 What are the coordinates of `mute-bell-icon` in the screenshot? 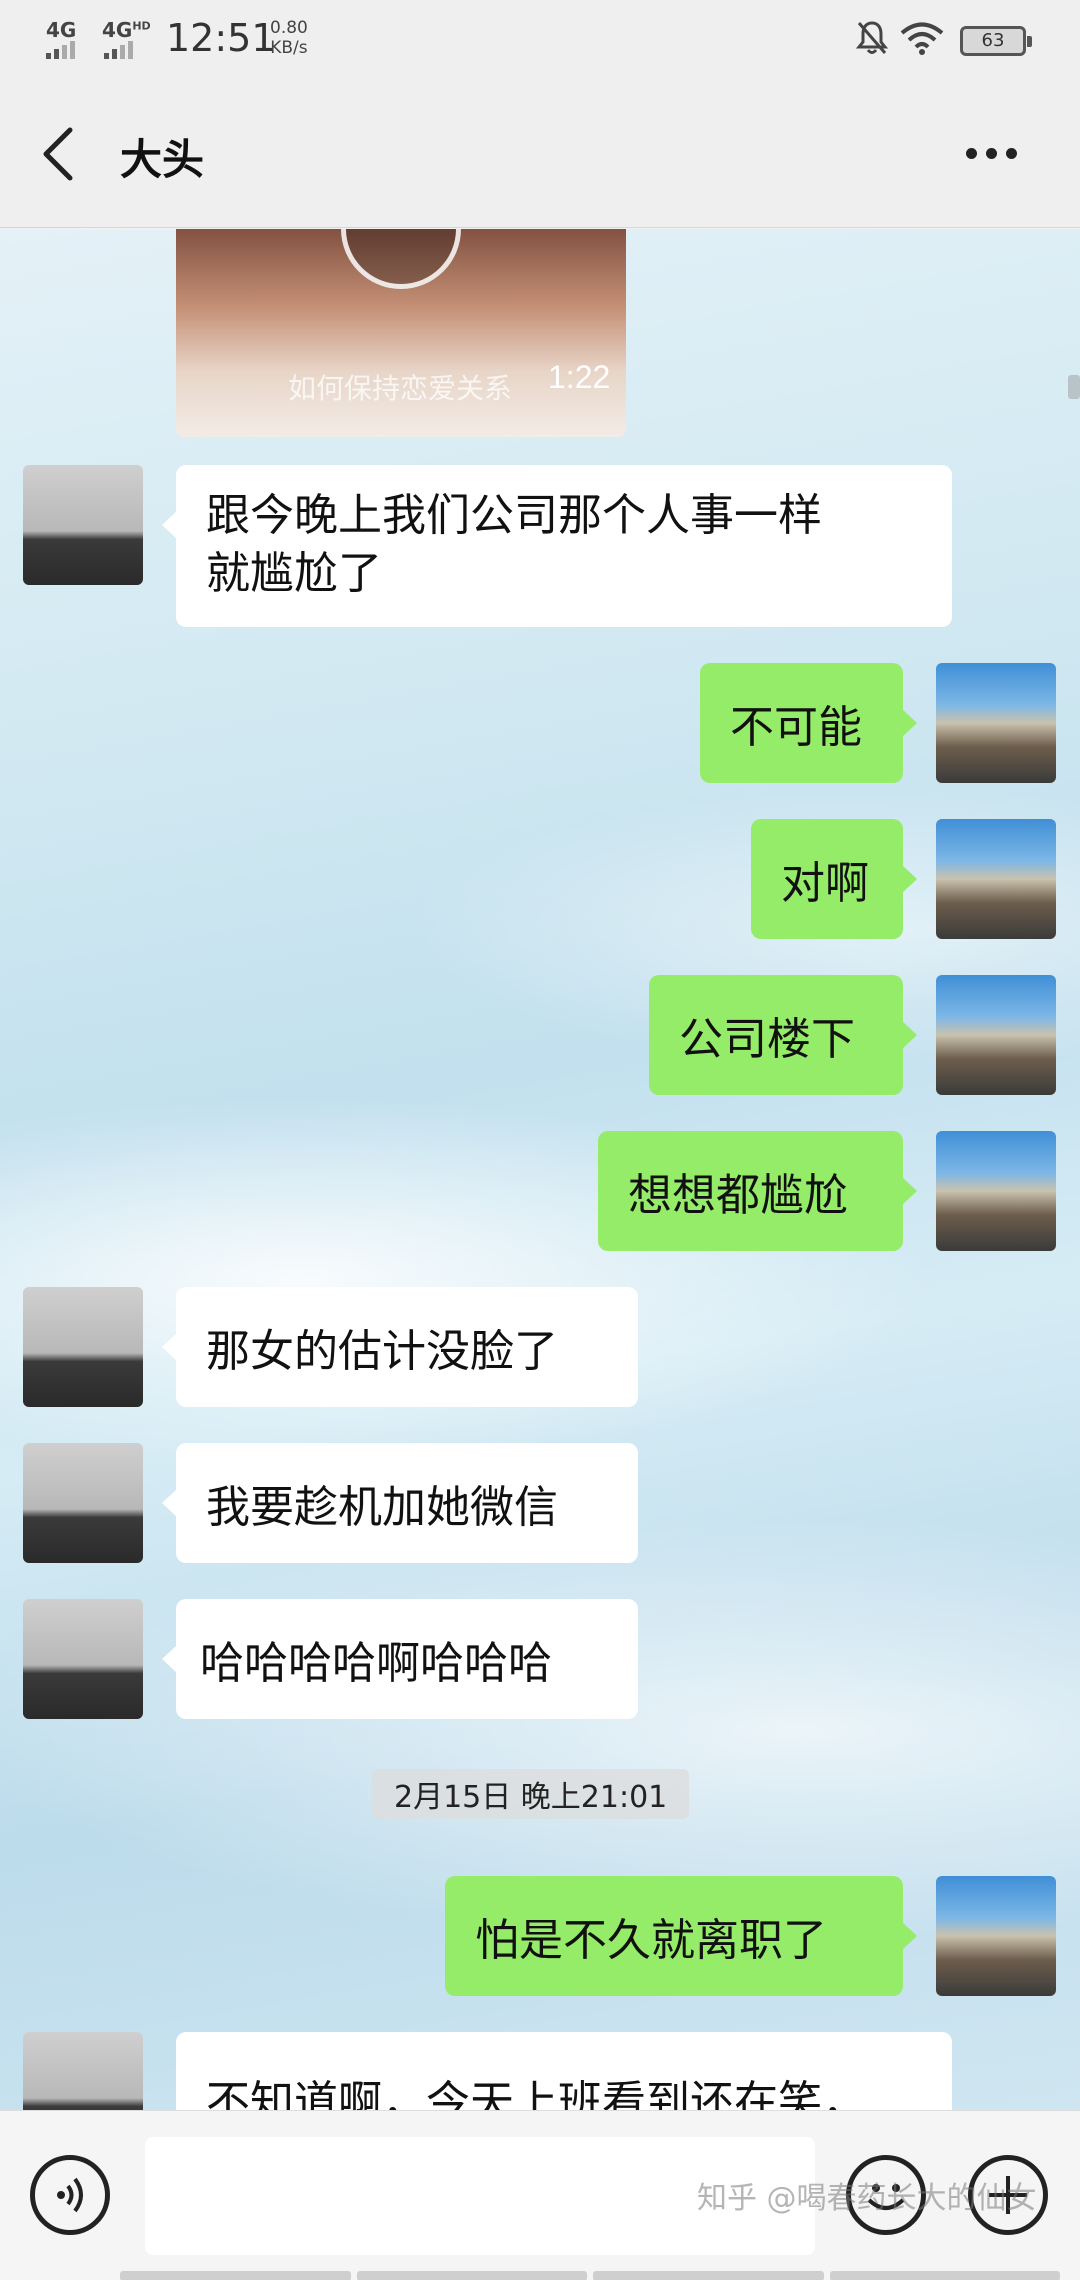 It's located at (872, 37).